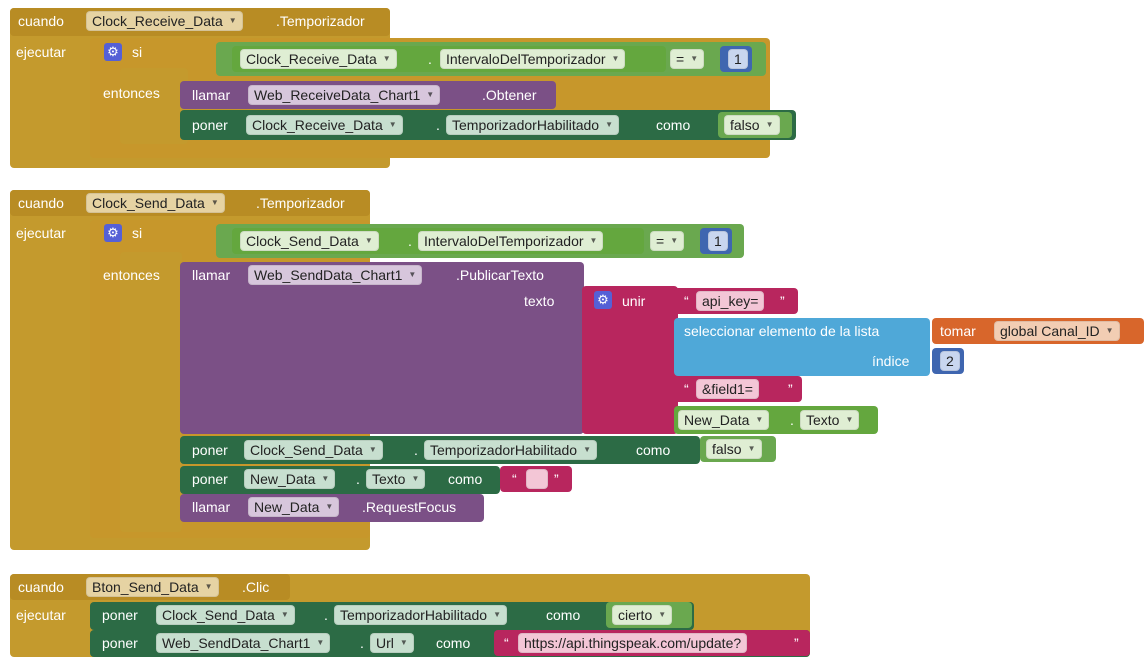  I want to click on select-list-label: seleccionar elemento de la lista, so click(782, 331).